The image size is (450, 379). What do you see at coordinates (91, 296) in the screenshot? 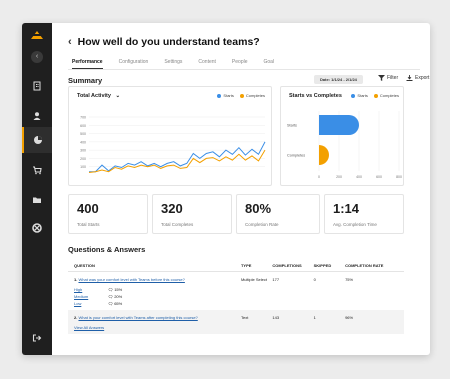
I see `option-medium: Medium` at bounding box center [91, 296].